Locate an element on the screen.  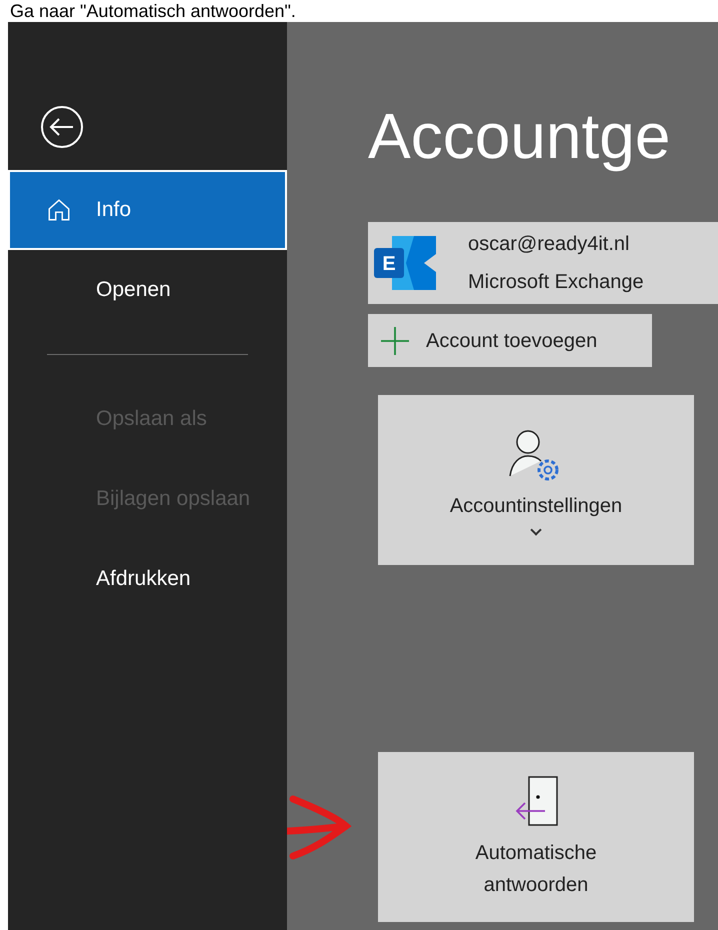
account-settings-button: Accountinstellingen is located at coordinates (536, 480).